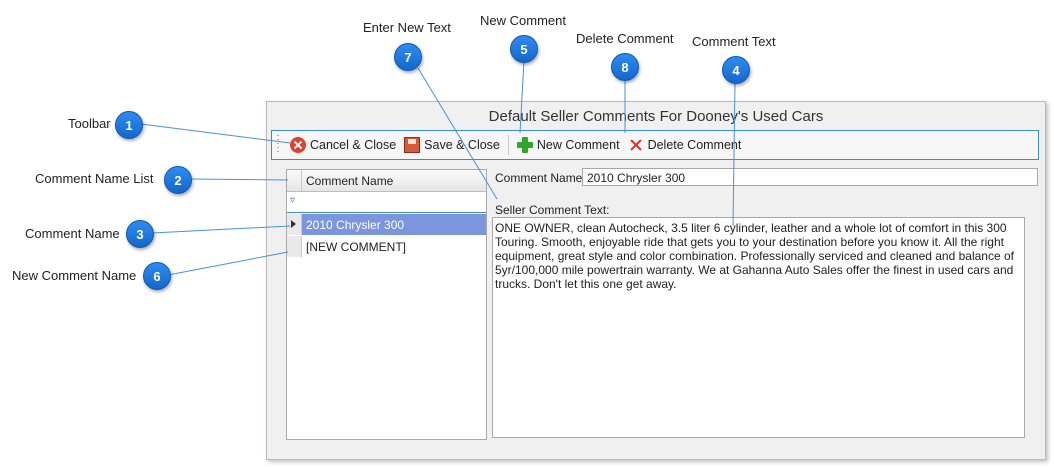 Image resolution: width=1054 pixels, height=468 pixels. I want to click on callout-badge-7: 7, so click(408, 57).